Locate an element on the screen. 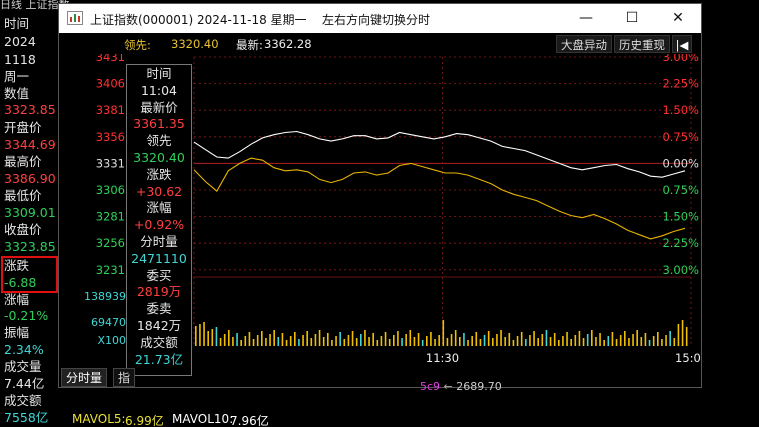 Image resolution: width=759 pixels, height=427 pixels. tip-change-value: +30.62 is located at coordinates (159, 191).